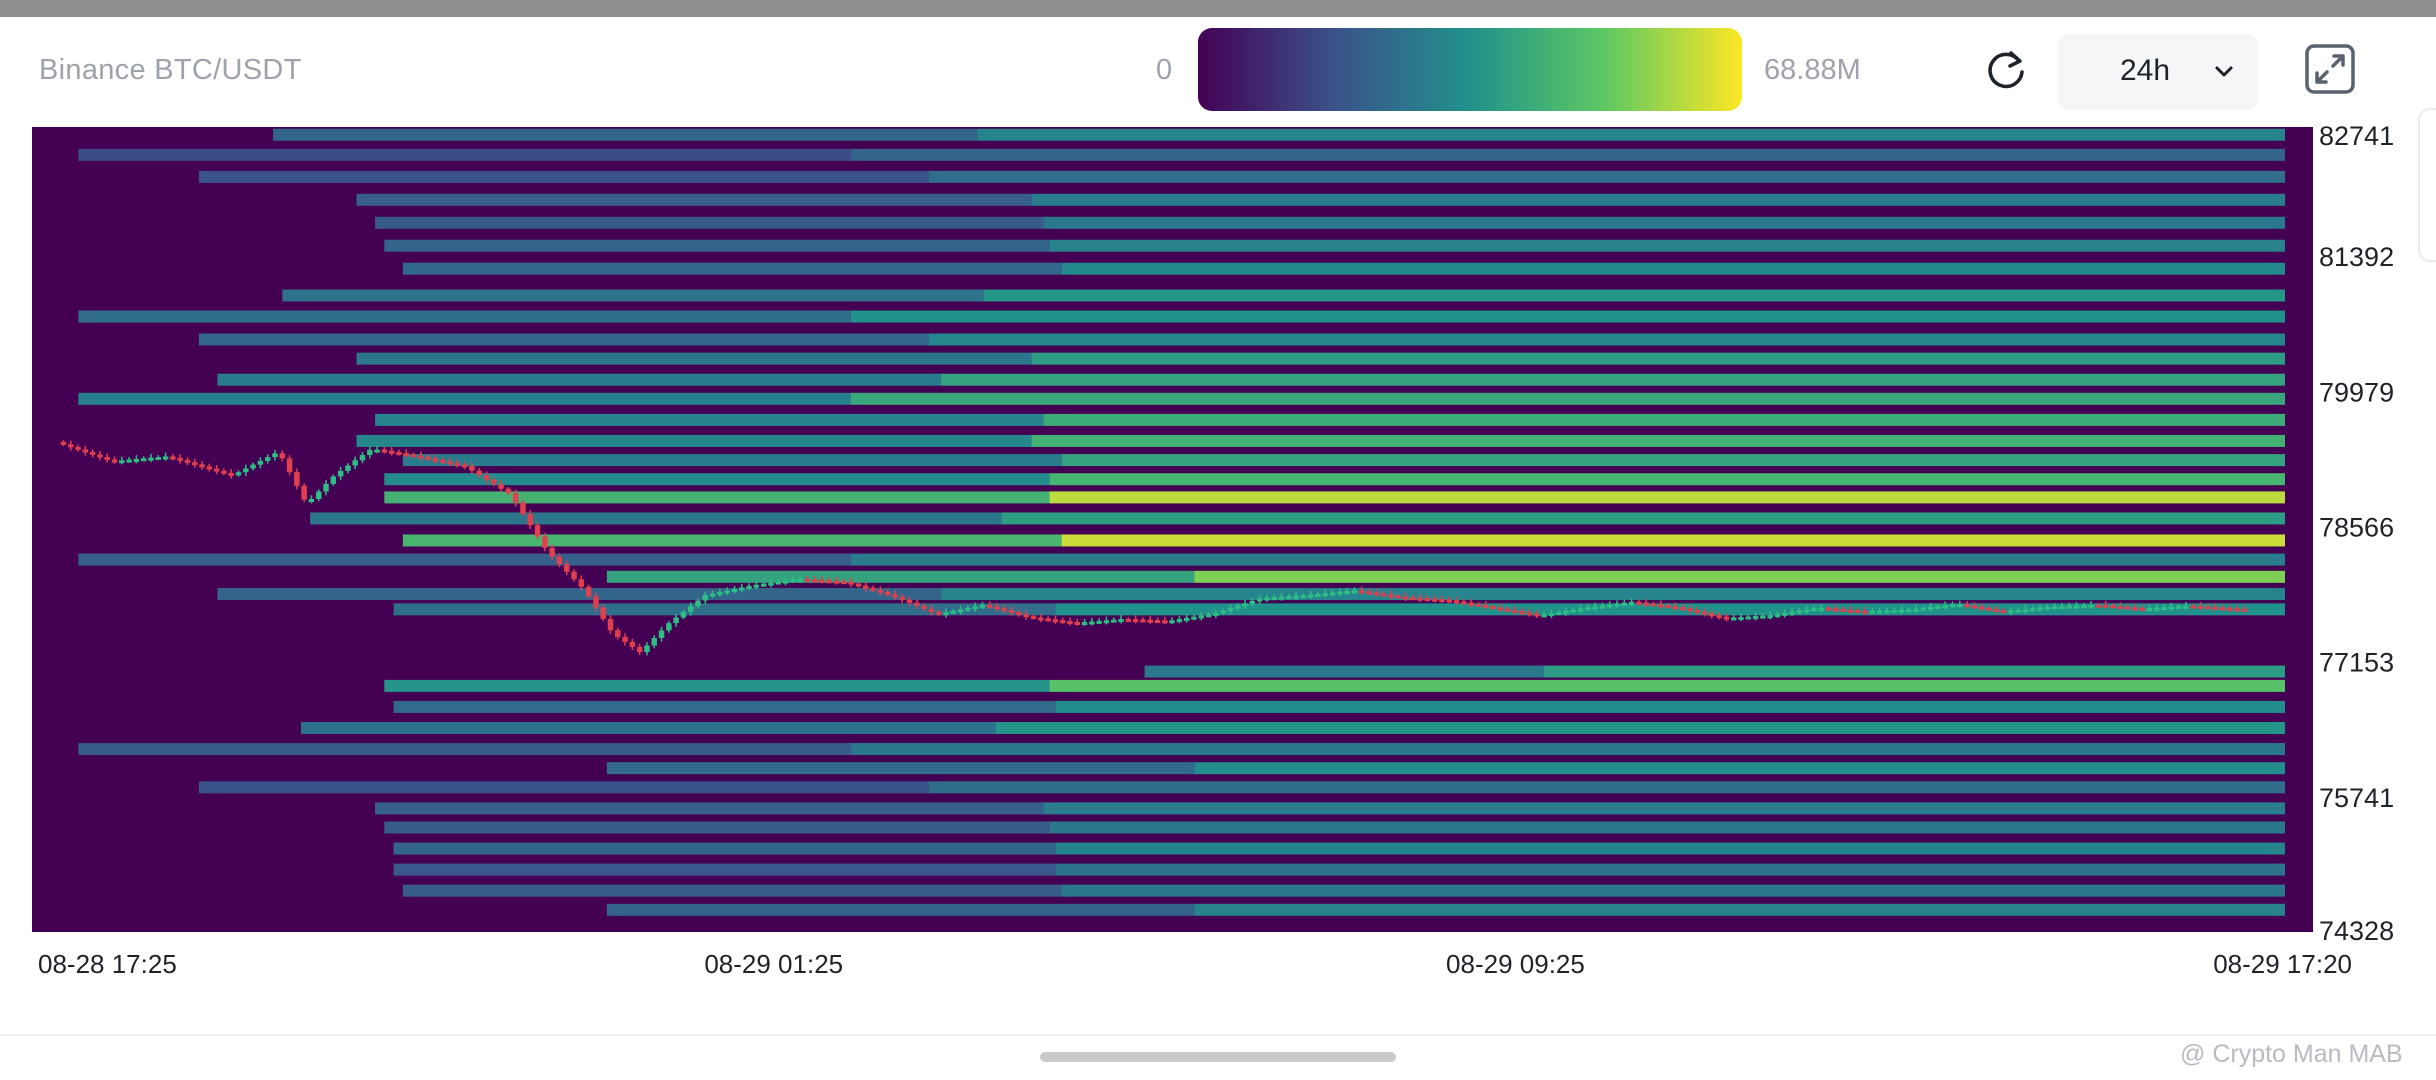  Describe the element at coordinates (107, 964) in the screenshot. I see `x-tick-label: 08-28 17:25` at that location.